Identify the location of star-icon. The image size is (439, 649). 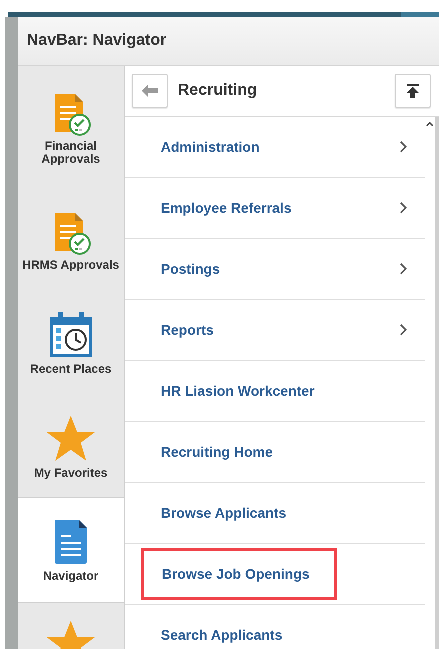
(71, 438).